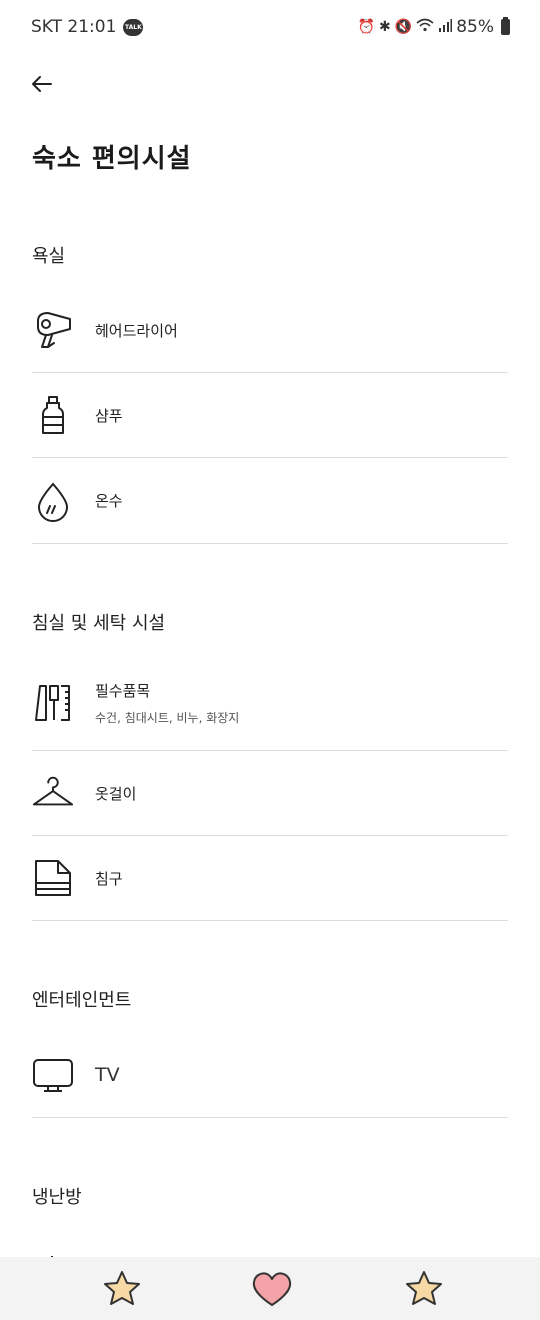 This screenshot has width=540, height=1320. Describe the element at coordinates (82, 1000) in the screenshot. I see `section-title-entertainment: 엔터테인먼트` at that location.